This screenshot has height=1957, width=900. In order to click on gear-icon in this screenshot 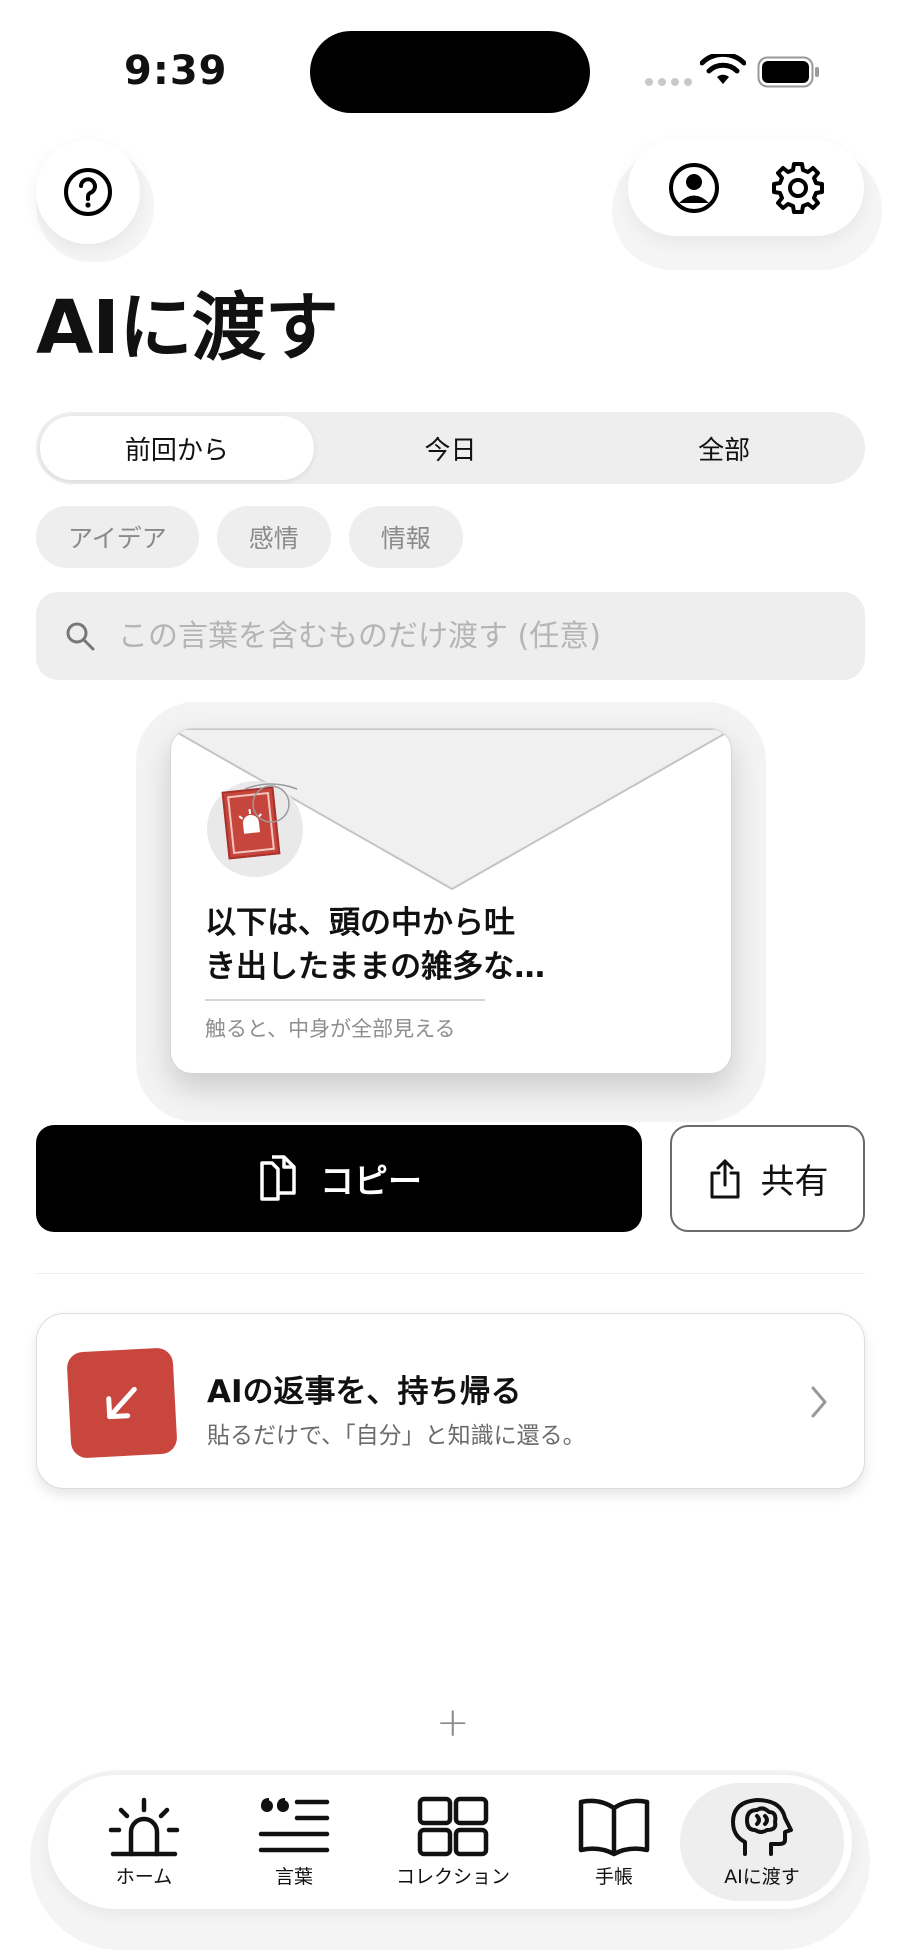, I will do `click(798, 188)`.